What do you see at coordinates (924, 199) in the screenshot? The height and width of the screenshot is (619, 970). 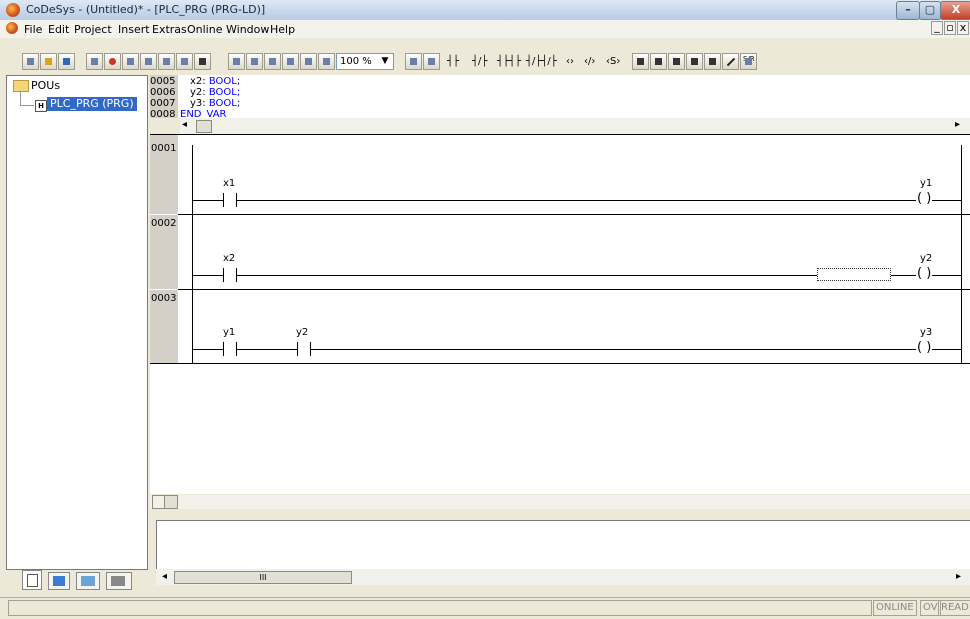 I see `coil-y1: ( )` at bounding box center [924, 199].